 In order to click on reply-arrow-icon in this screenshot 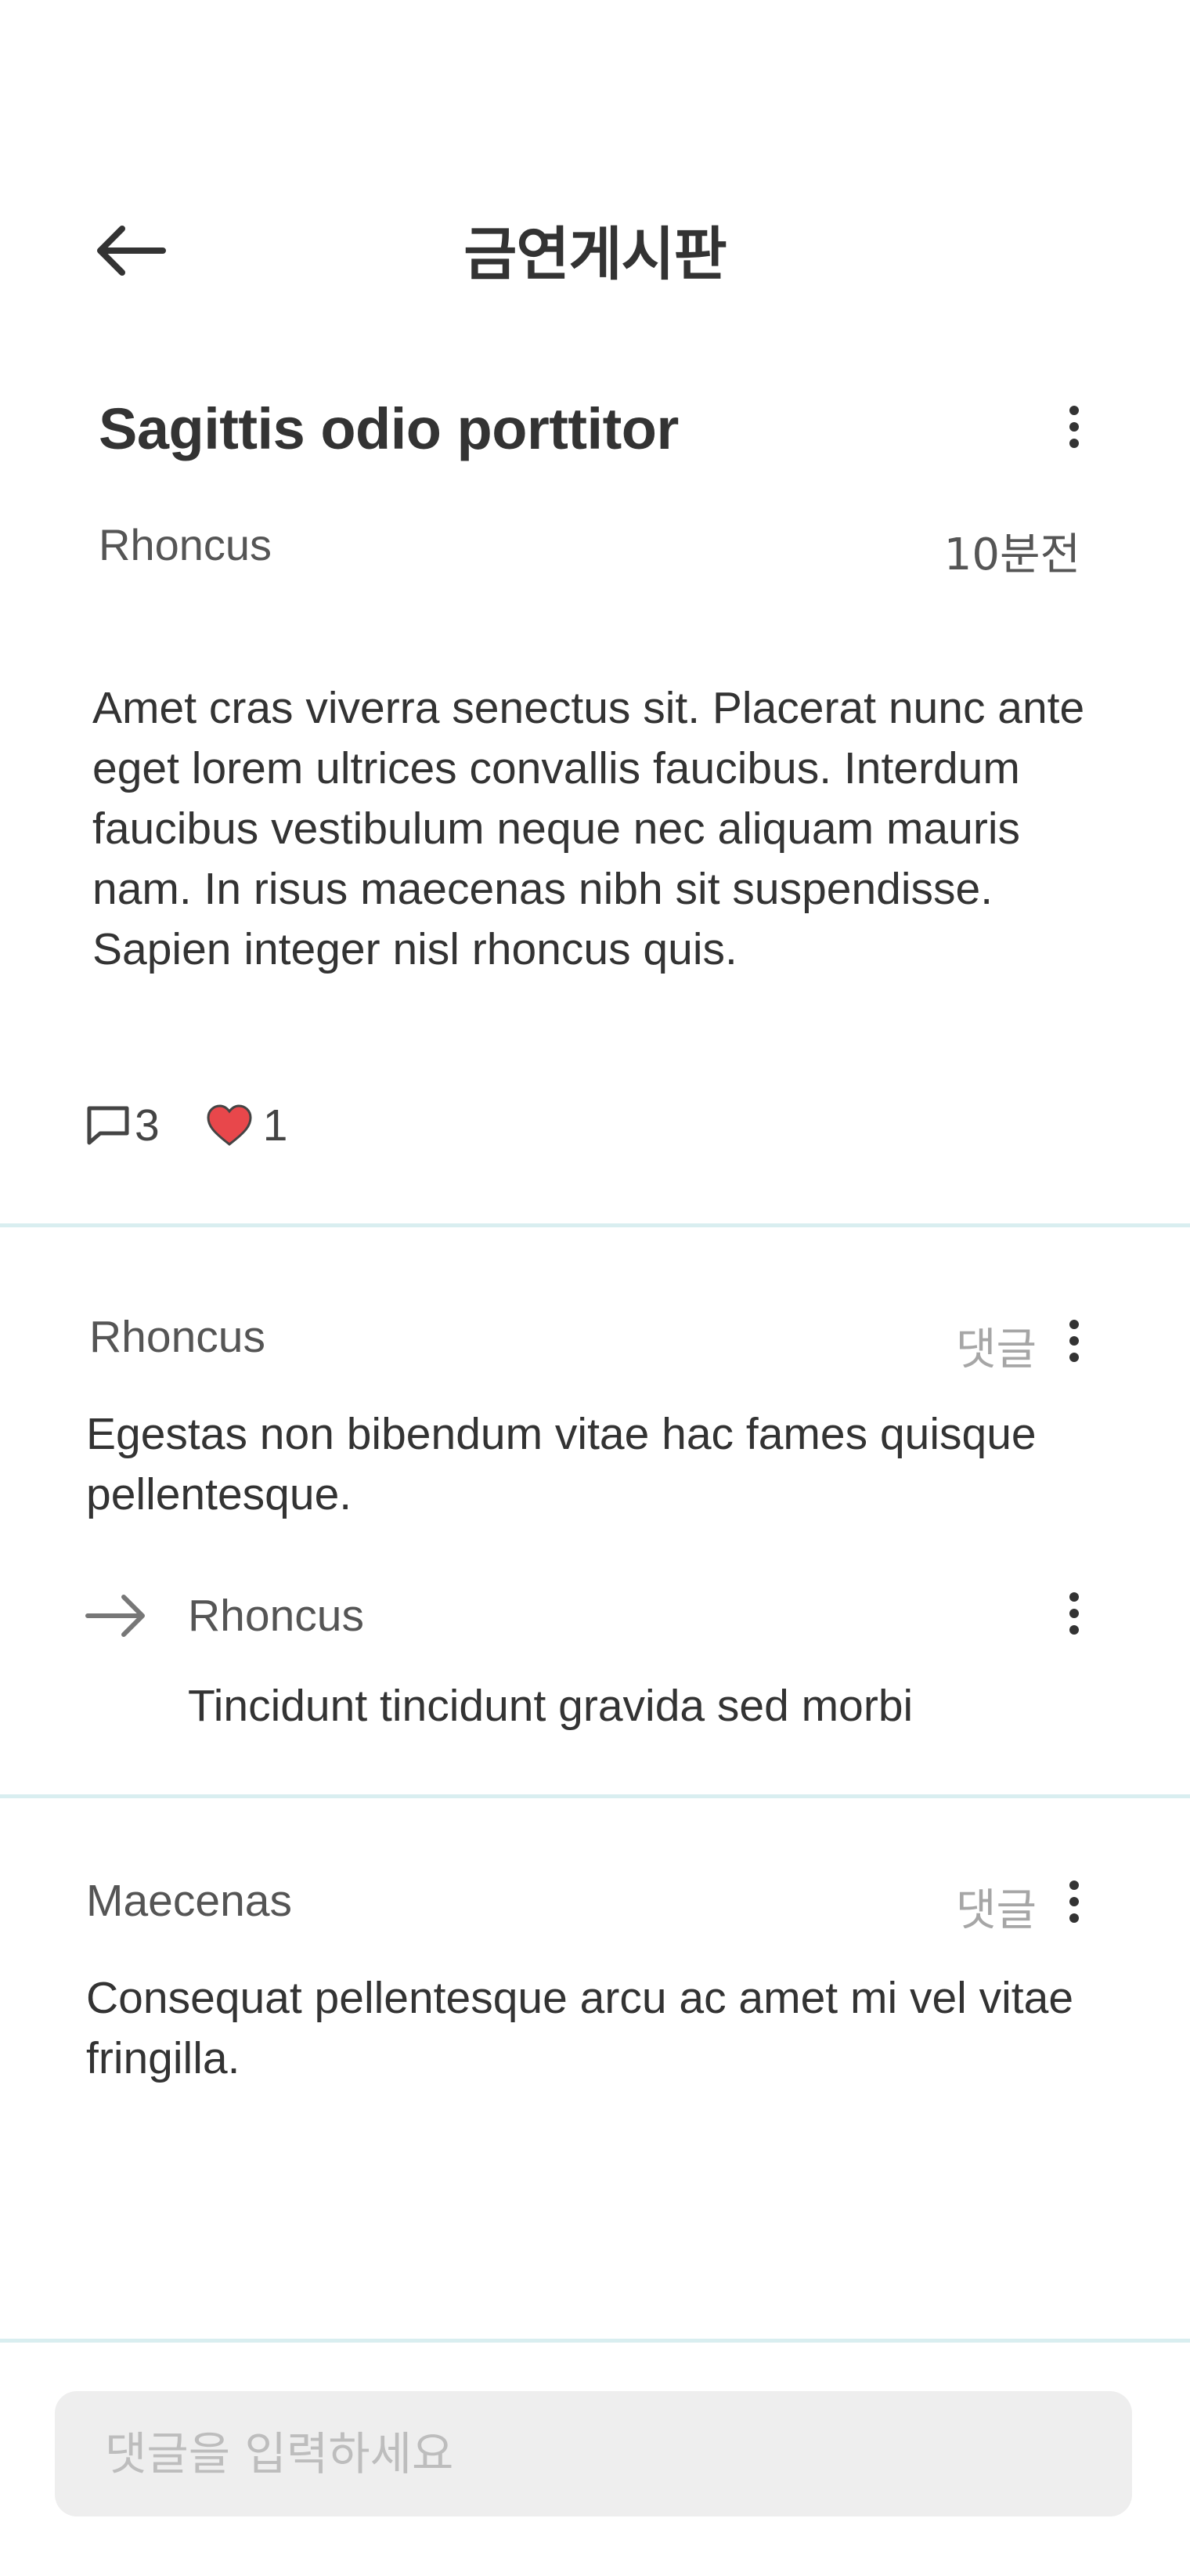, I will do `click(115, 1616)`.